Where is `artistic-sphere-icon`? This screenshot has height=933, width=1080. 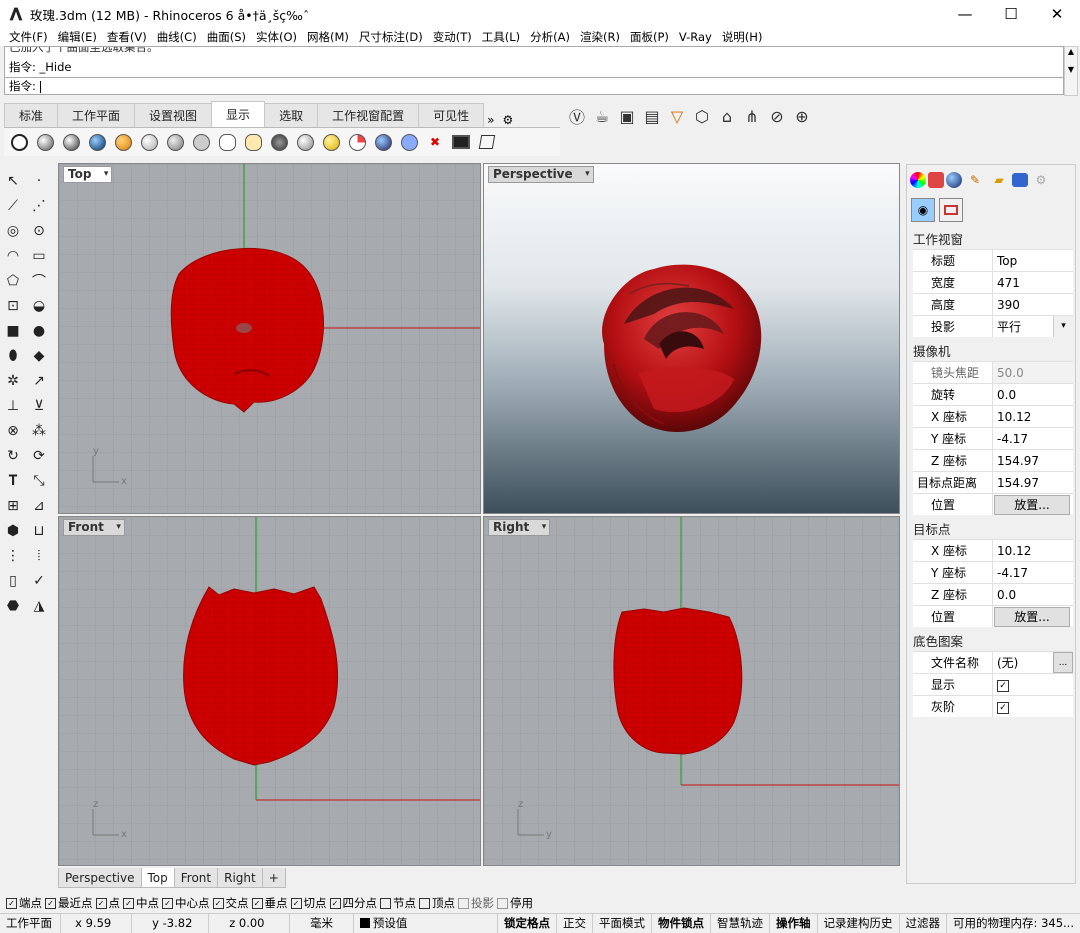
artistic-sphere-icon is located at coordinates (175, 142).